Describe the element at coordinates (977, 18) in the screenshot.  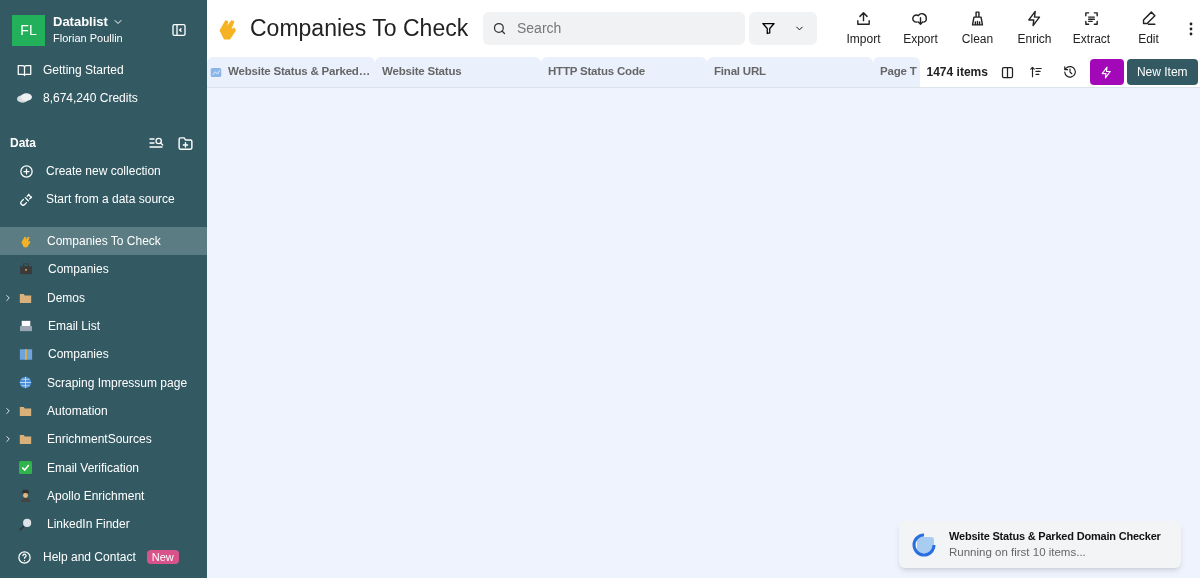
I see `broom-icon` at that location.